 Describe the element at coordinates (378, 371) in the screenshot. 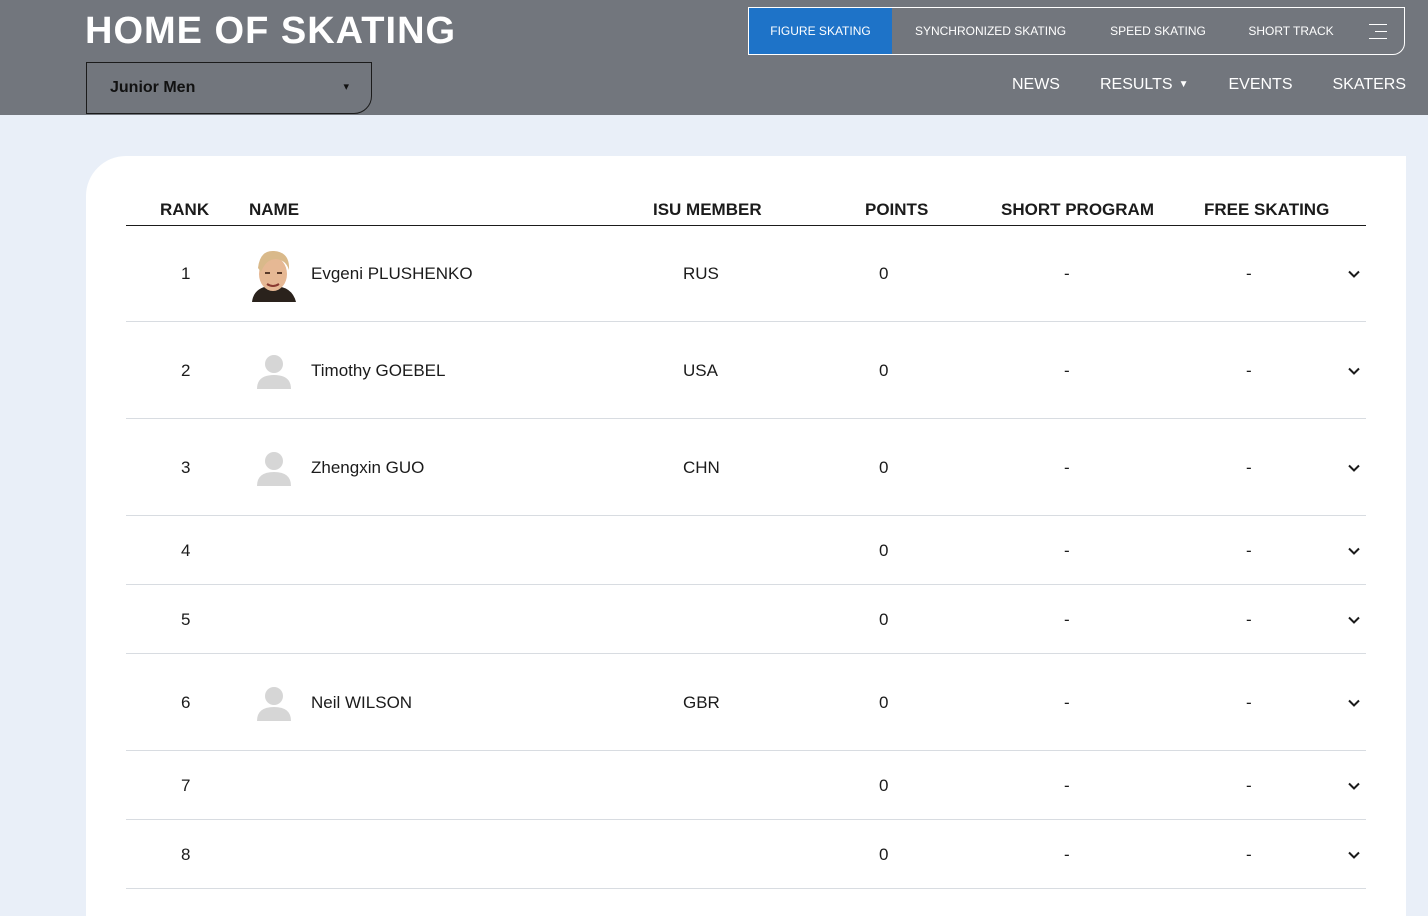

I see `skater-name: Timothy GOEBEL` at that location.